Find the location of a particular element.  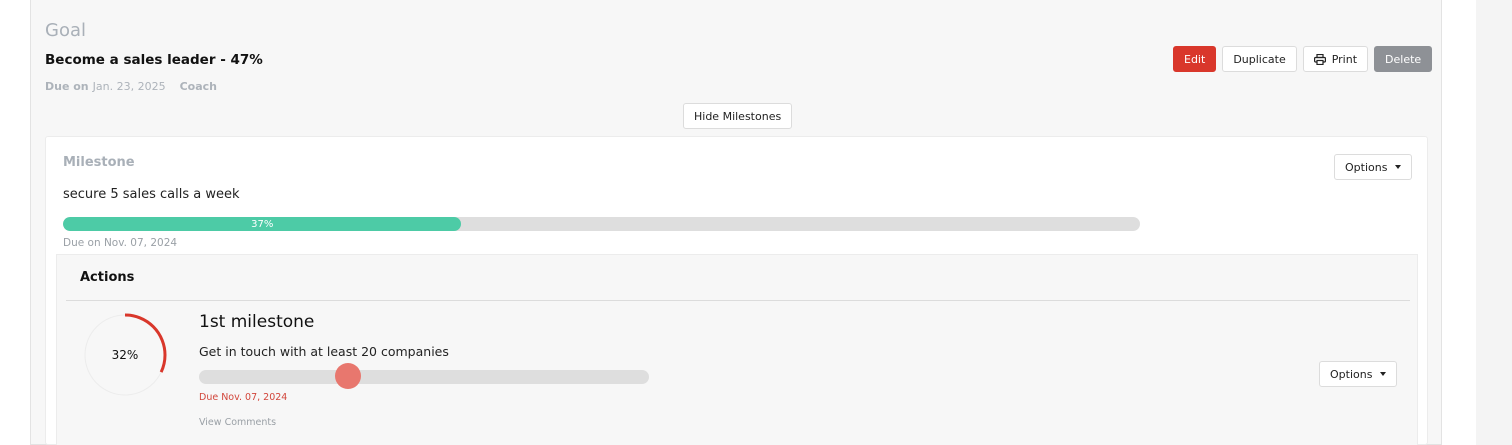

delete-button: Delete is located at coordinates (1403, 59).